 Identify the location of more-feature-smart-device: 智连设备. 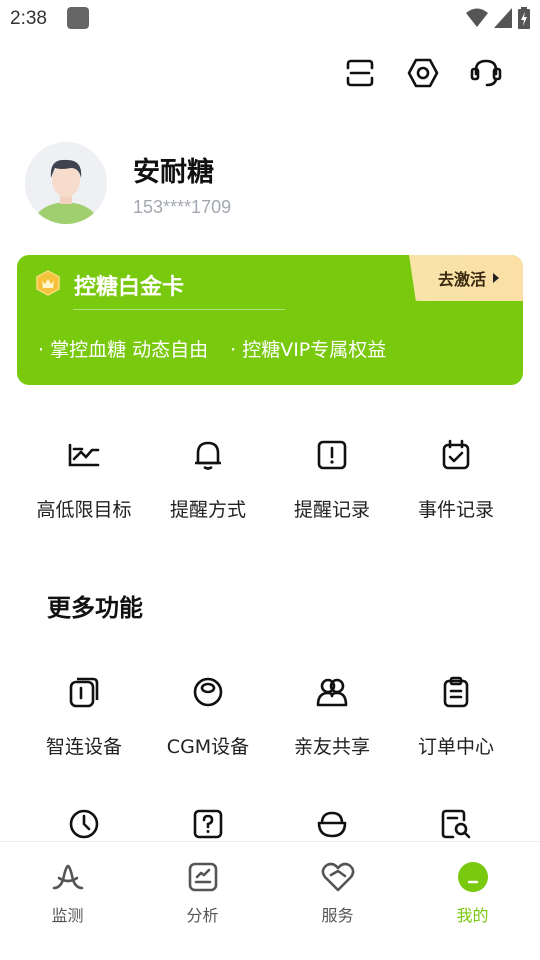
(84, 717).